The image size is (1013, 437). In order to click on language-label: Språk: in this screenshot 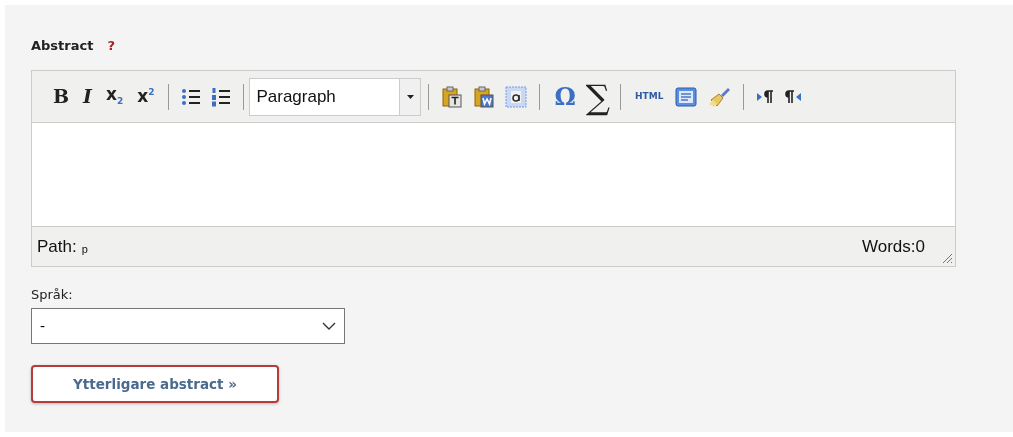, I will do `click(52, 294)`.